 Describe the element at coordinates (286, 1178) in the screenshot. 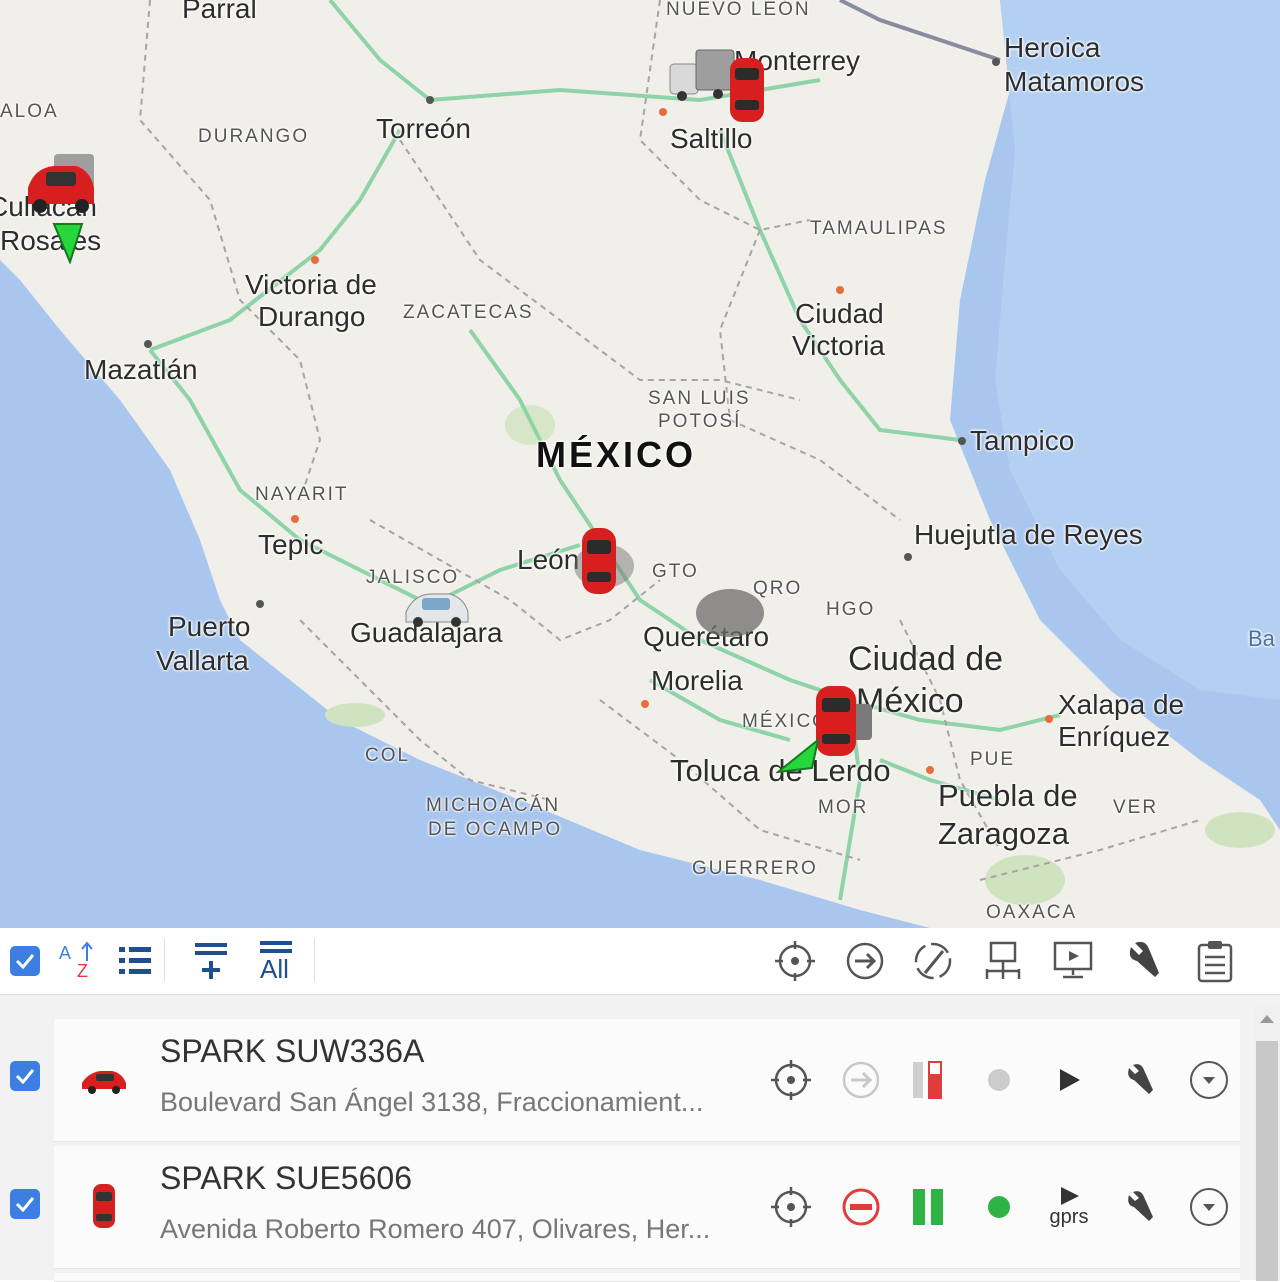

I see `vehicle-name: SPARK SUE5606` at that location.